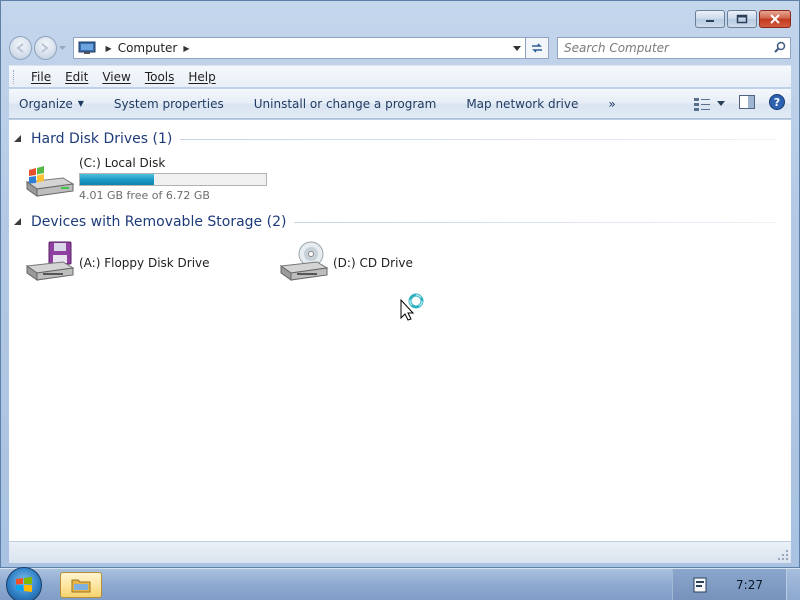  I want to click on forward-arrow-icon, so click(45, 48).